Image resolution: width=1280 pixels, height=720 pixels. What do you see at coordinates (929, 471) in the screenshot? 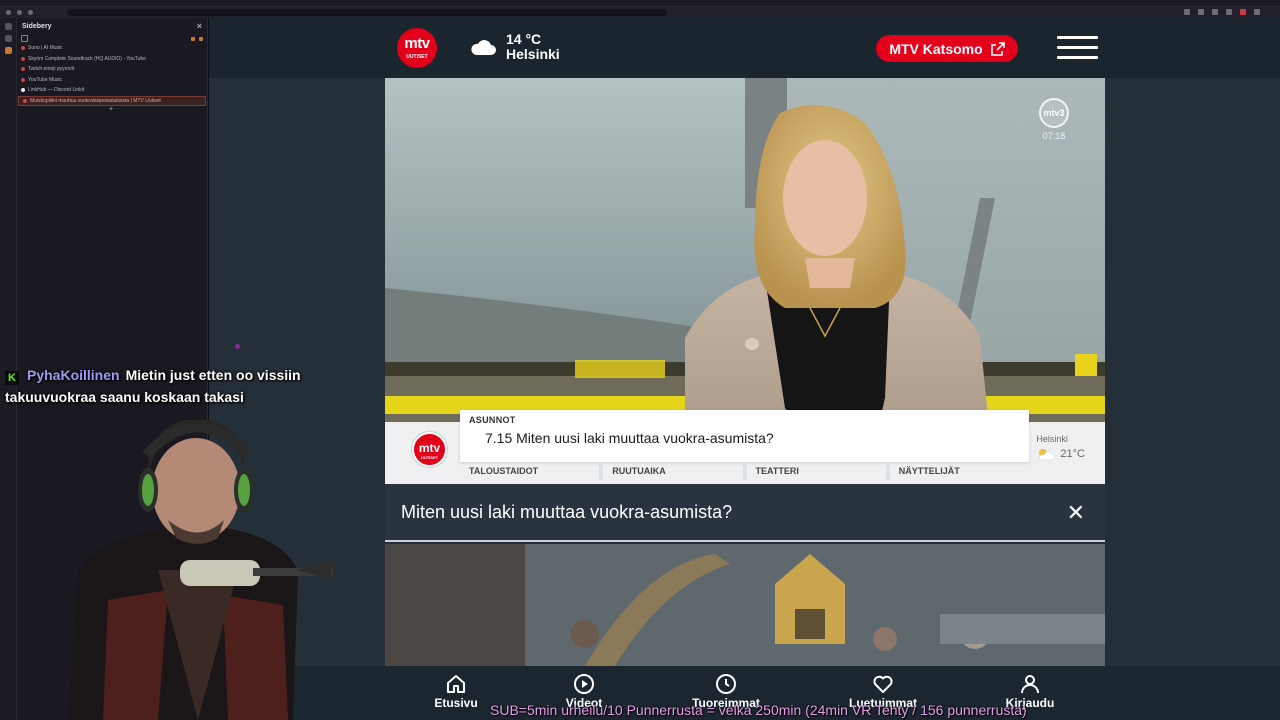
I see `topic-item: NÄYTTELIJÄT` at bounding box center [929, 471].